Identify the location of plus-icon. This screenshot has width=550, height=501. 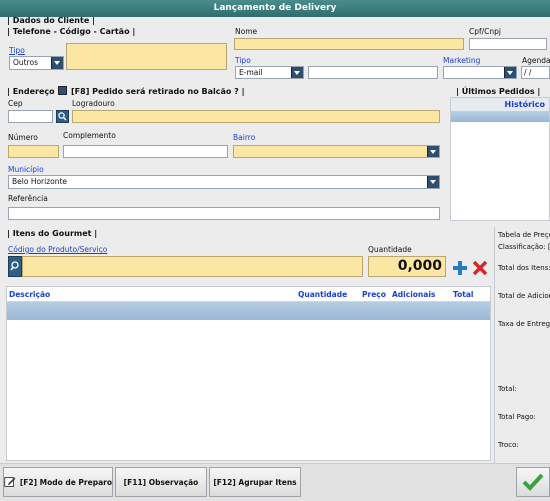
(460, 268).